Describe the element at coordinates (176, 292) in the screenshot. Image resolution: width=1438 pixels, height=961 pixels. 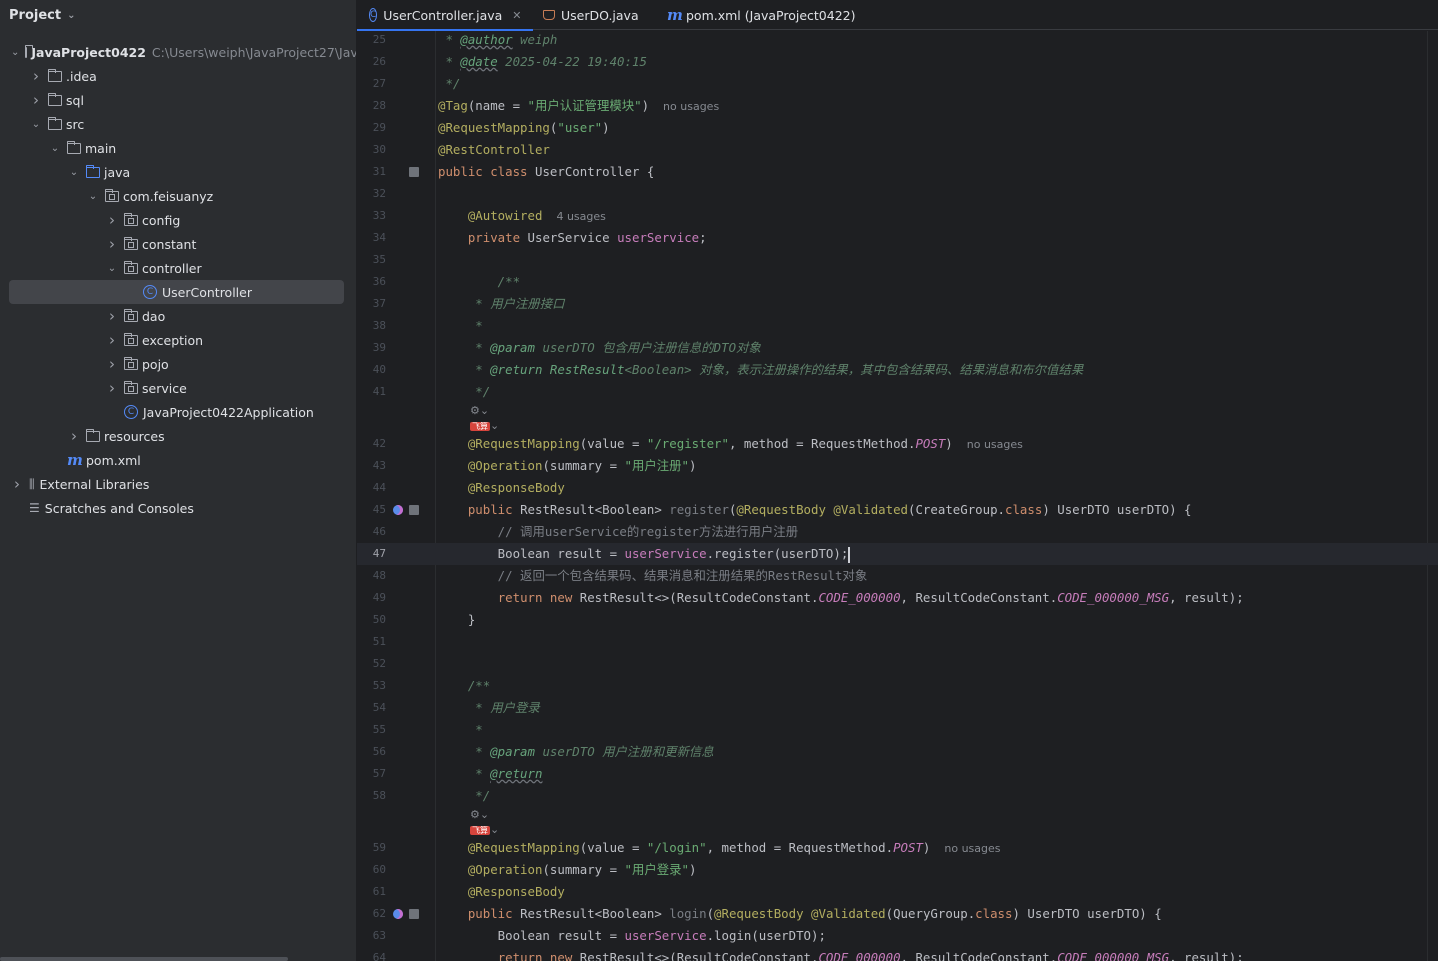
I see `tree-item: C UserController` at that location.